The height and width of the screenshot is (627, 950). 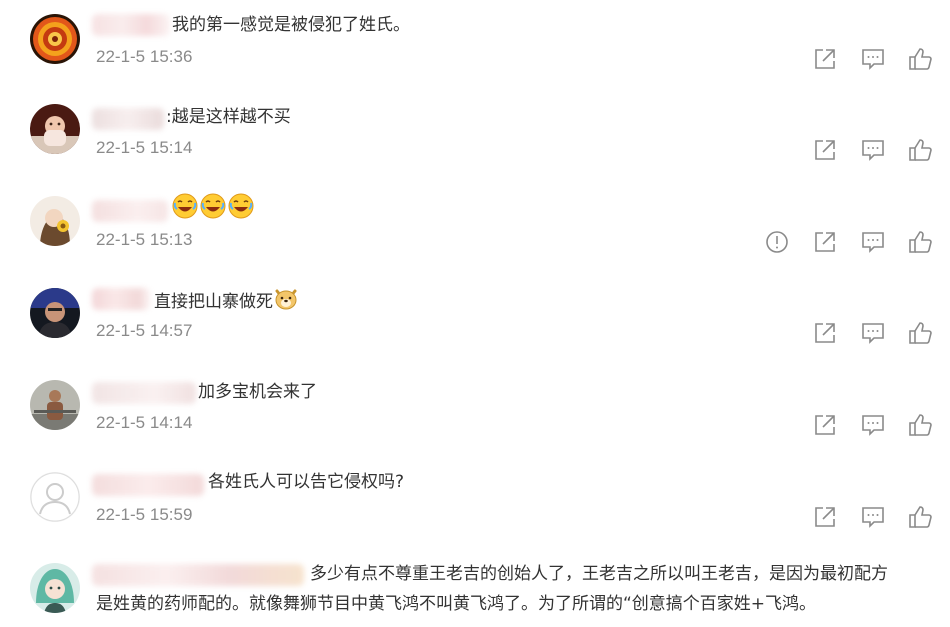 I want to click on comment-time: 22-1-5 15:36, so click(x=144, y=56).